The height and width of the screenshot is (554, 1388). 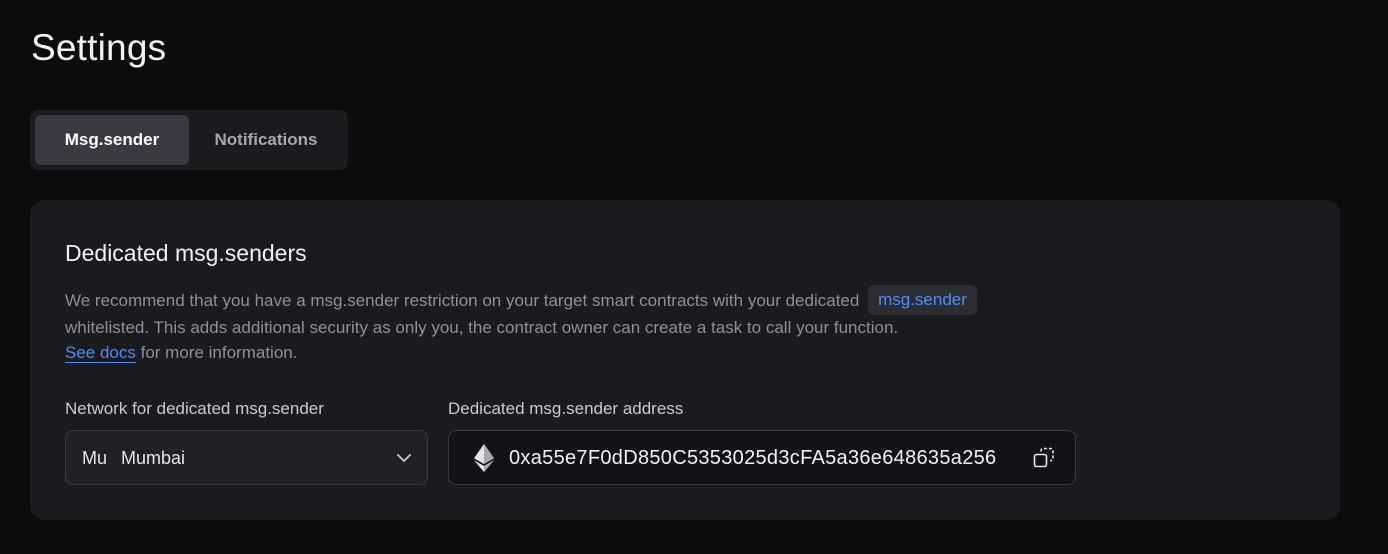 What do you see at coordinates (266, 140) in the screenshot?
I see `tab-notifications: Notifications` at bounding box center [266, 140].